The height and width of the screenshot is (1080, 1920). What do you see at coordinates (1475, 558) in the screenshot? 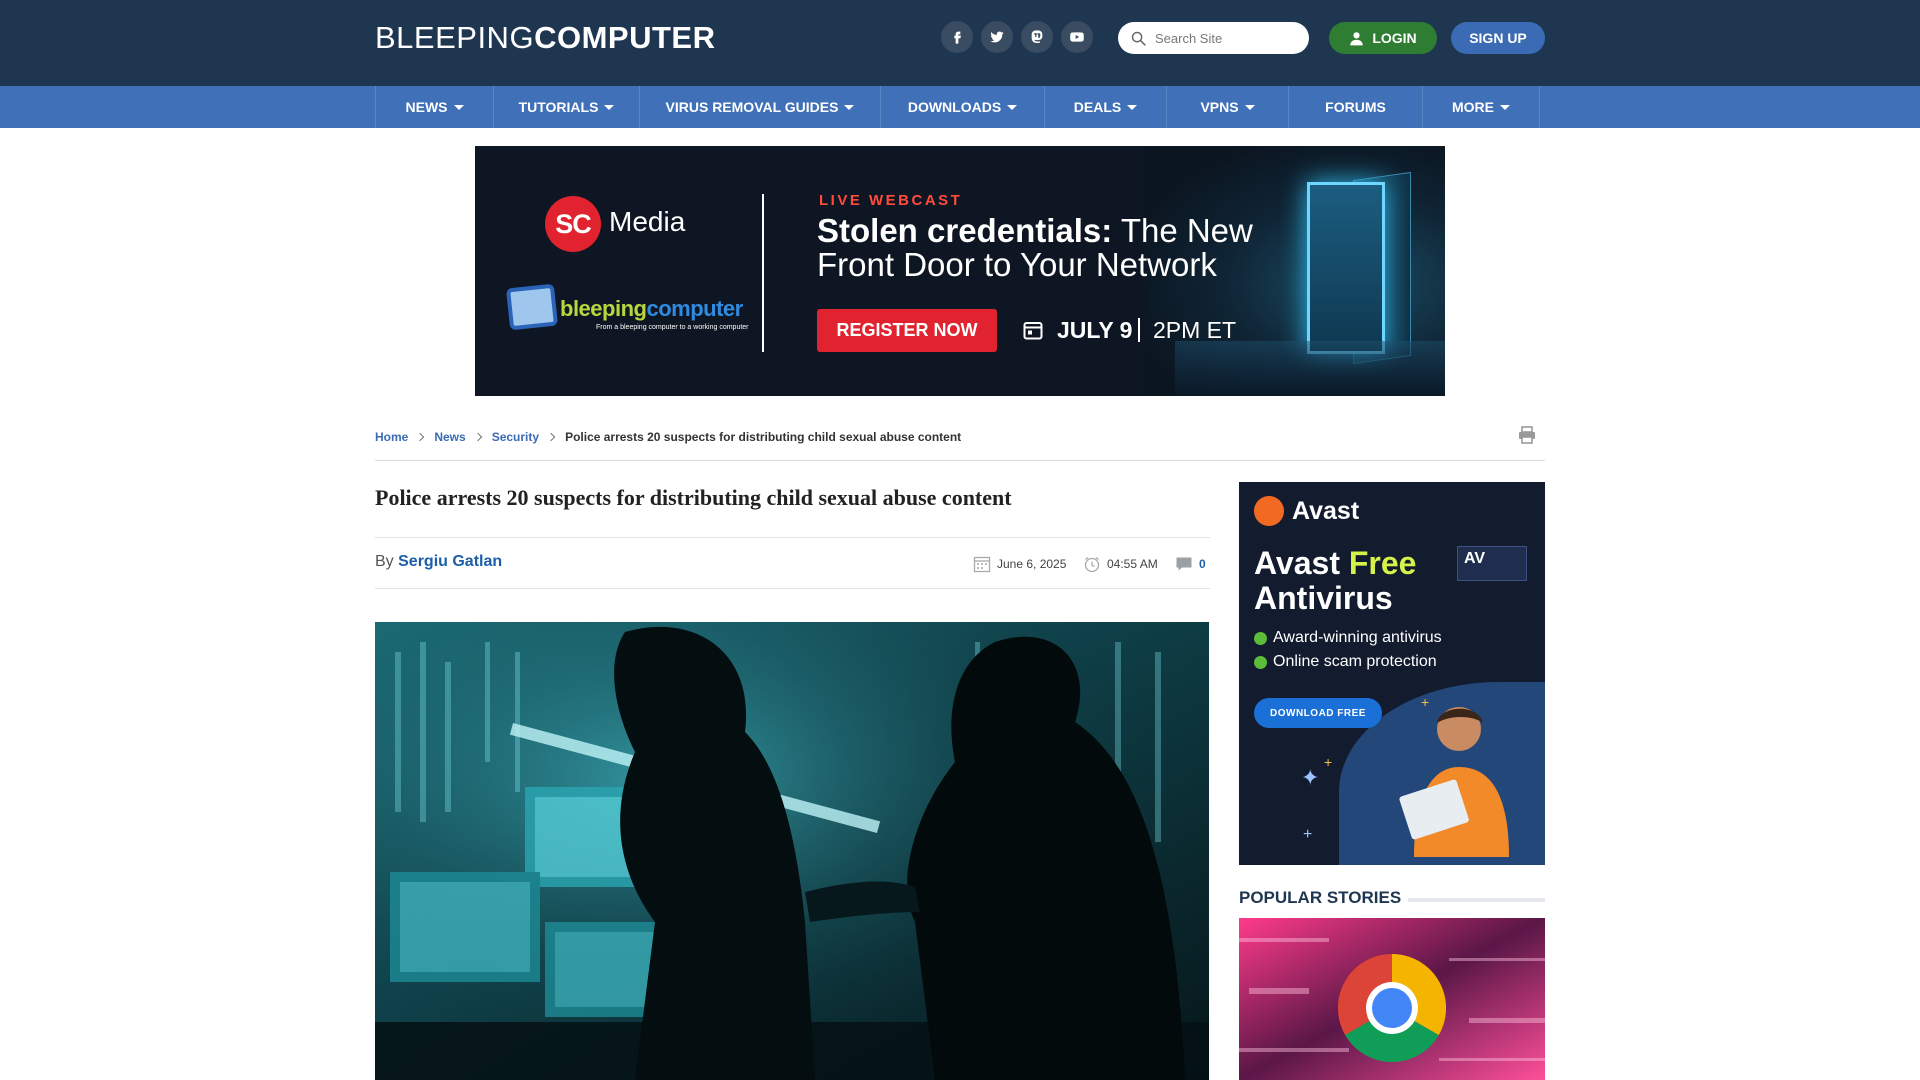
I see `av-badge-text: AV` at bounding box center [1475, 558].